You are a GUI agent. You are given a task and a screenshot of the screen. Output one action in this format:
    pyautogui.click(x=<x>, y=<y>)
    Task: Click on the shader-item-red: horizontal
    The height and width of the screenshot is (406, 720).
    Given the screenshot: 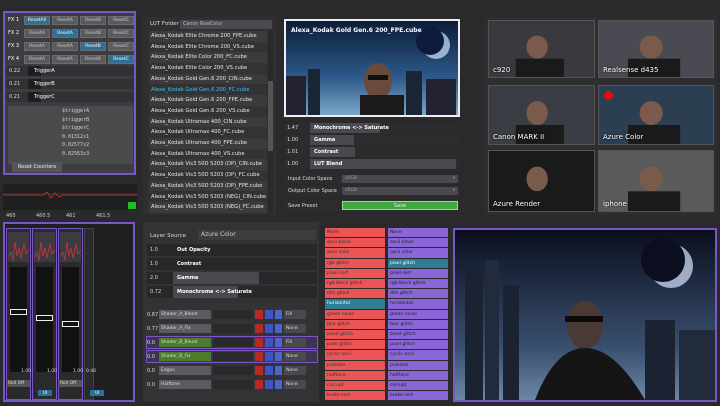 What is the action you would take?
    pyautogui.click(x=355, y=304)
    